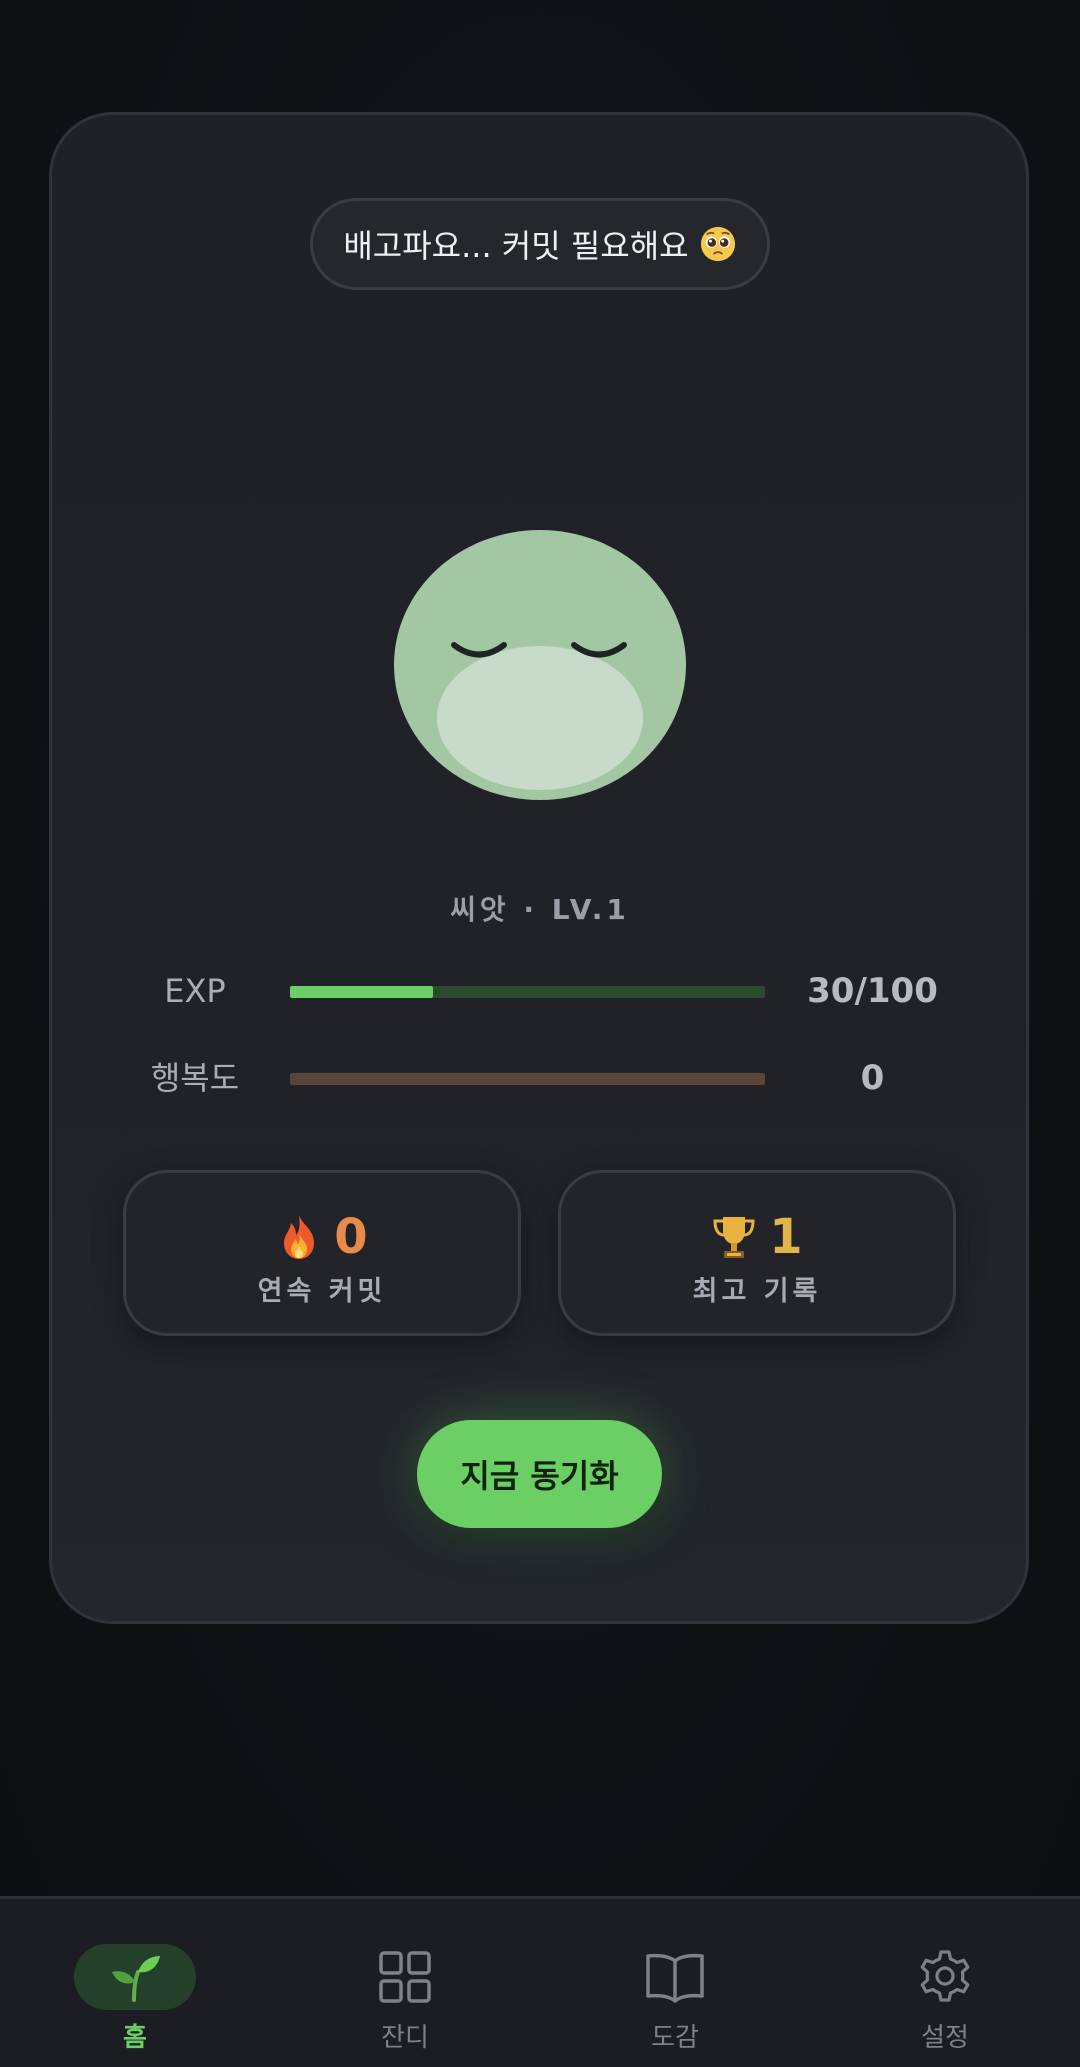  What do you see at coordinates (322, 1291) in the screenshot?
I see `streak-caption: 연속 커밋` at bounding box center [322, 1291].